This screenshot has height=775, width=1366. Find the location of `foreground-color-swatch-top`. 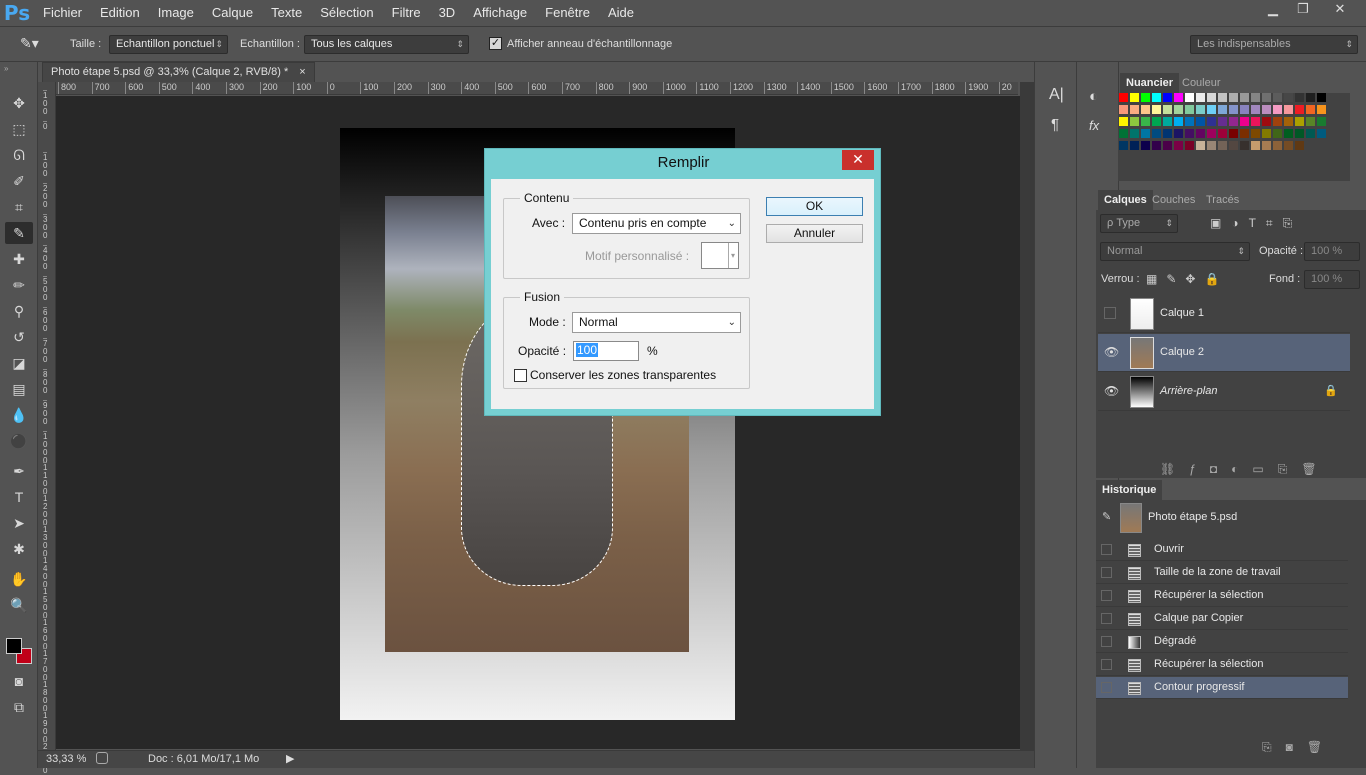

foreground-color-swatch-top is located at coordinates (14, 646).